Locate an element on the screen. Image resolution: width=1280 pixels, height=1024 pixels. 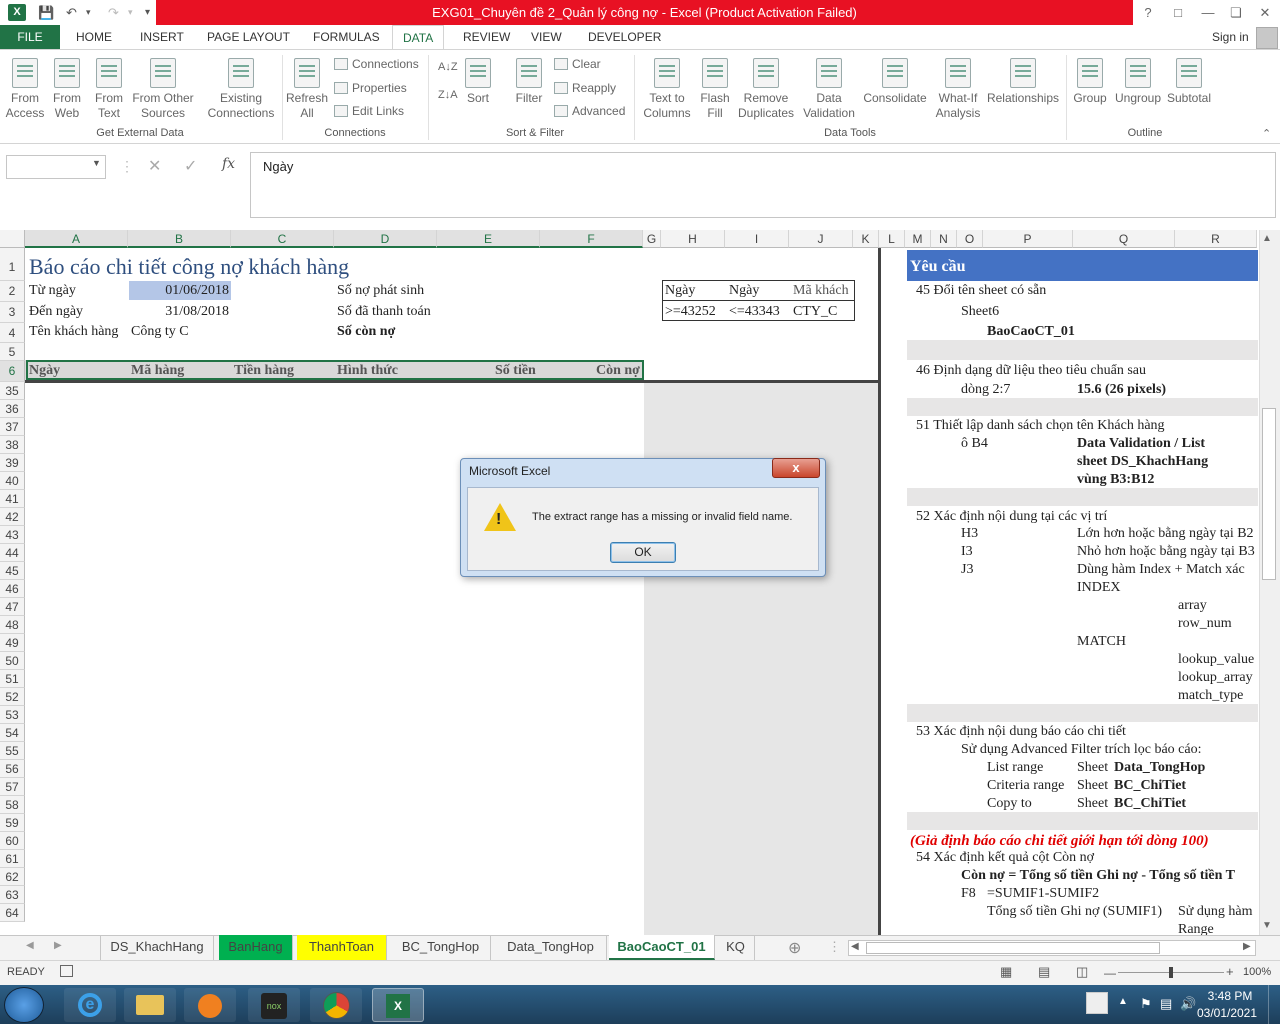
dialog-ok-button: OK is located at coordinates (643, 552).